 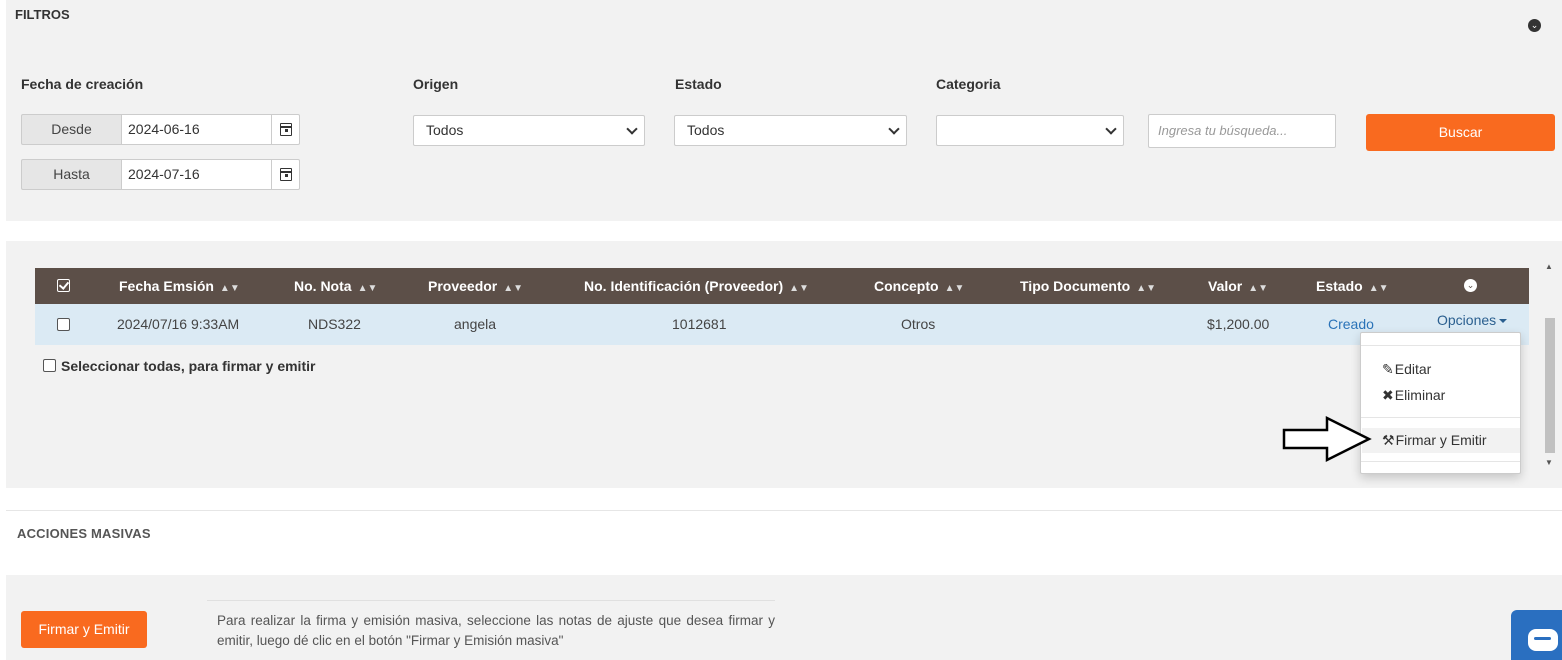 What do you see at coordinates (188, 366) in the screenshot?
I see `select-all-label: Seleccionar todas, para firmar y emitir` at bounding box center [188, 366].